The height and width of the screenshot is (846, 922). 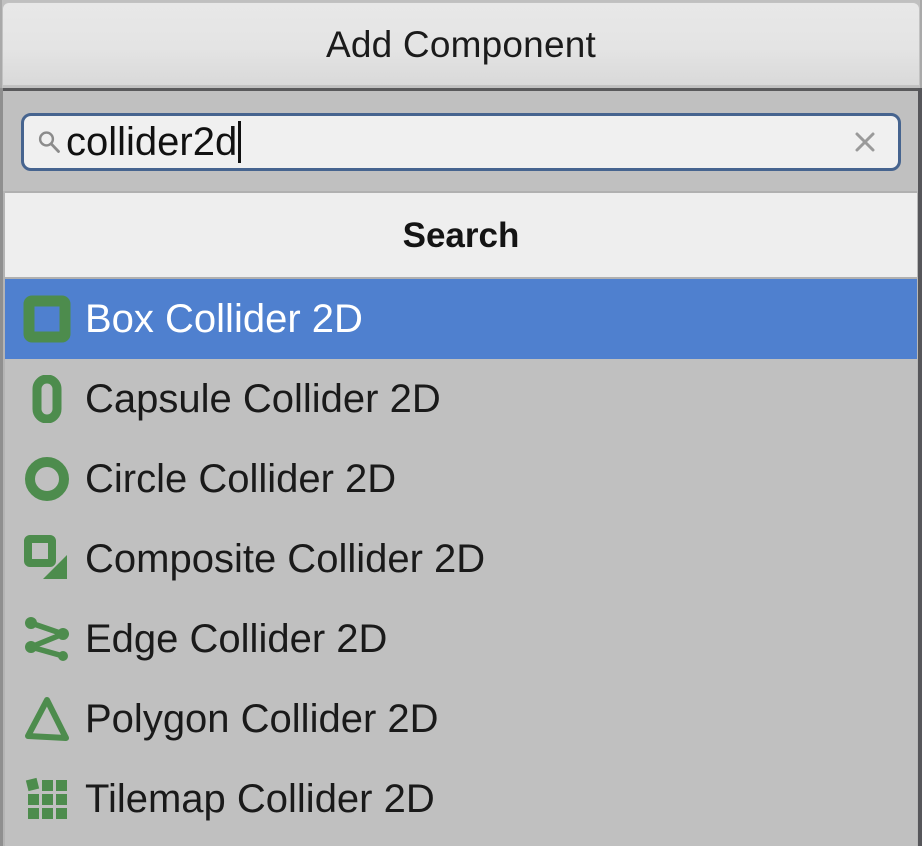 I want to click on list-item: Edge Collider 2D, so click(x=461, y=639).